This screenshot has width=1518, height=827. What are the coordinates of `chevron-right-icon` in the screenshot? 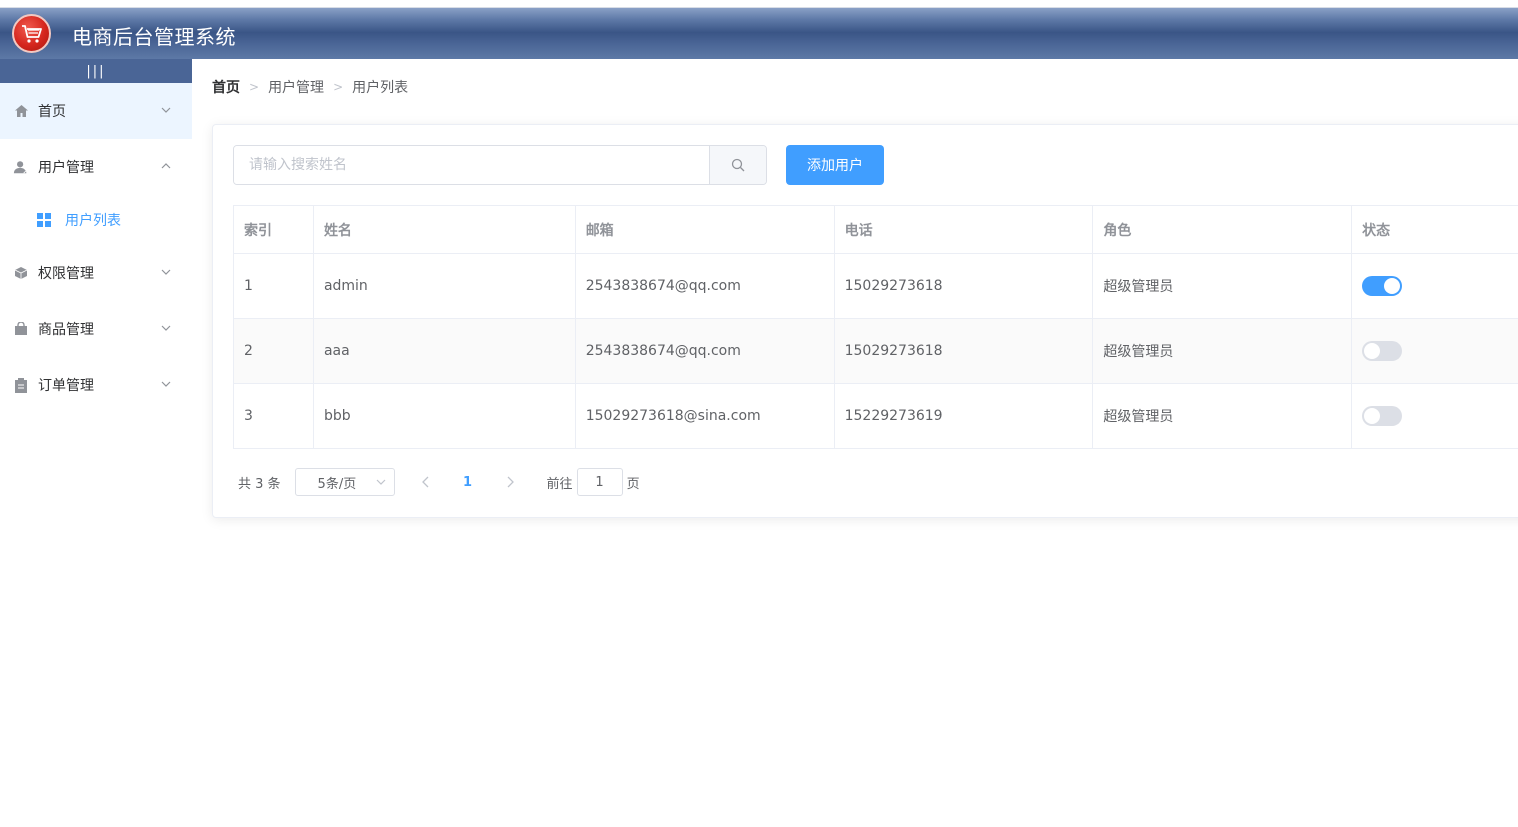 It's located at (510, 482).